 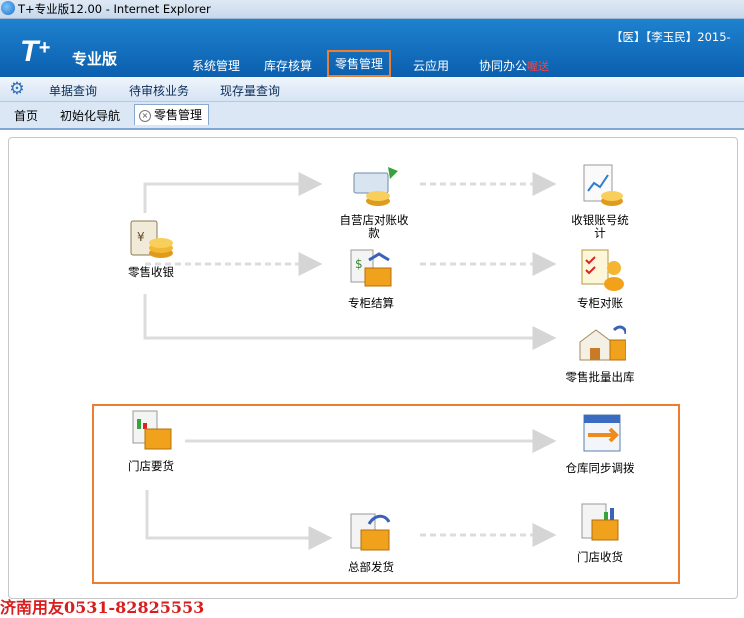 What do you see at coordinates (371, 567) in the screenshot?
I see `node-label: 总部发货` at bounding box center [371, 567].